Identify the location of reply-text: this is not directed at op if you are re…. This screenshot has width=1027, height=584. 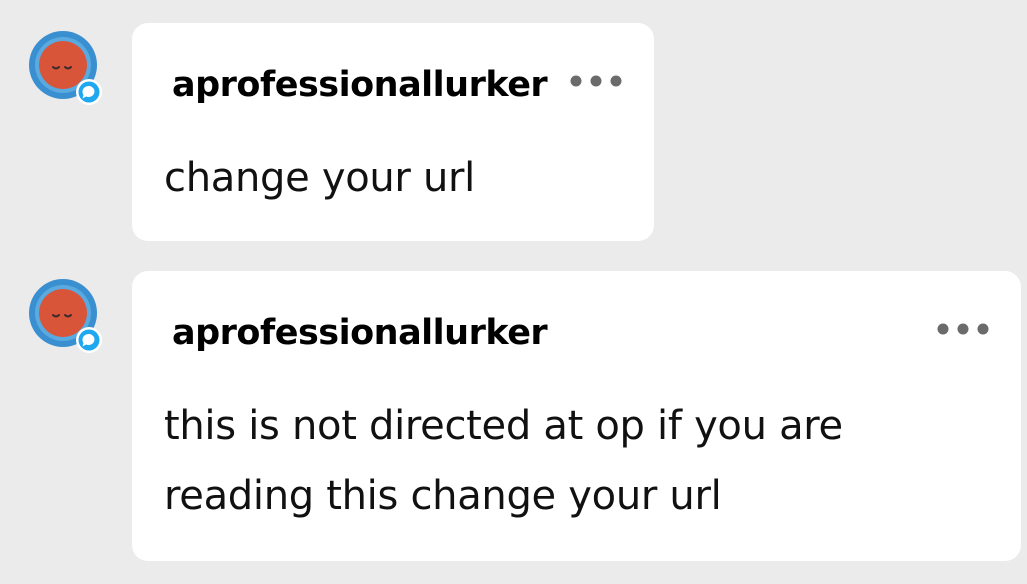
(503, 461).